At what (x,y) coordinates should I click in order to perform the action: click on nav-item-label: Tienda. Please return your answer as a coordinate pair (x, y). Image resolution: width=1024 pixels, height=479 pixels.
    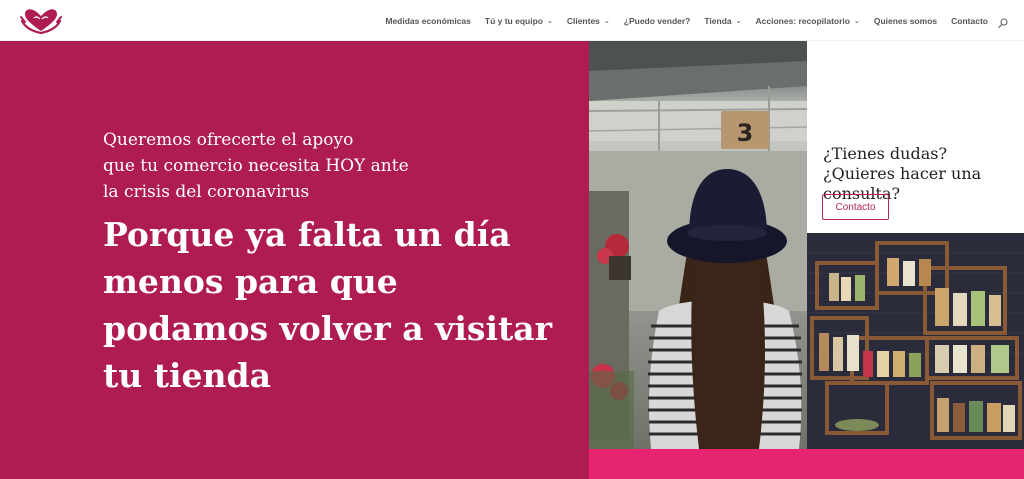
    Looking at the image, I should click on (718, 20).